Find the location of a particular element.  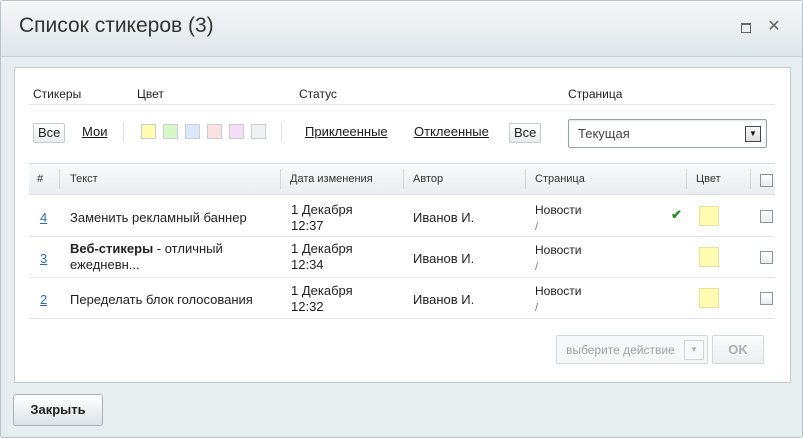

close-icon: ✕ is located at coordinates (774, 27).